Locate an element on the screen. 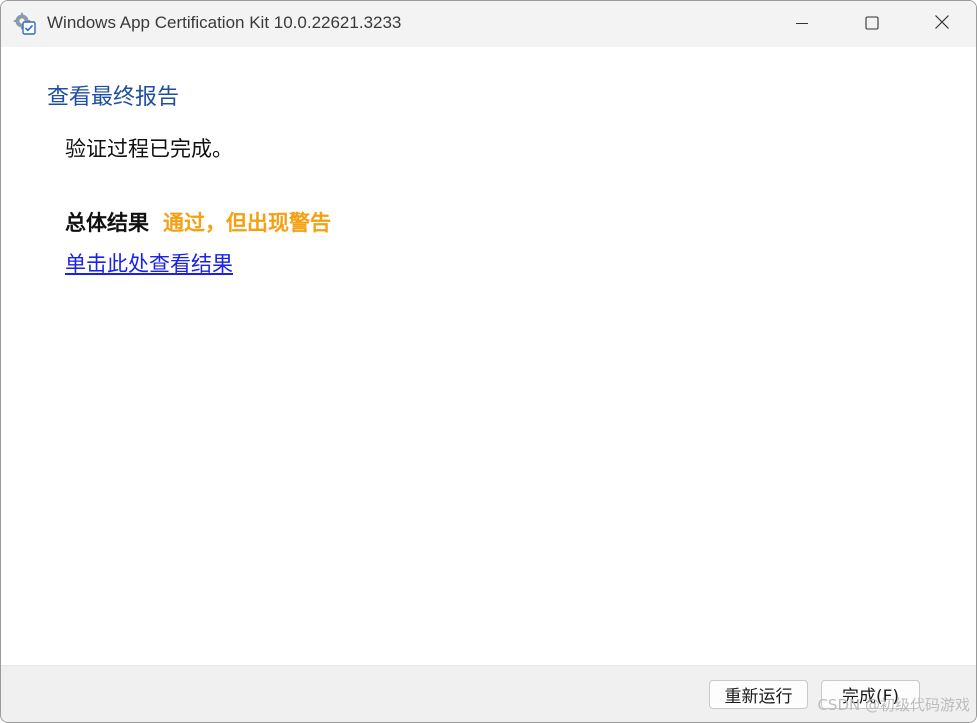 The height and width of the screenshot is (723, 977). overall-result: 总体结果 通过，但出现警告 is located at coordinates (198, 222).